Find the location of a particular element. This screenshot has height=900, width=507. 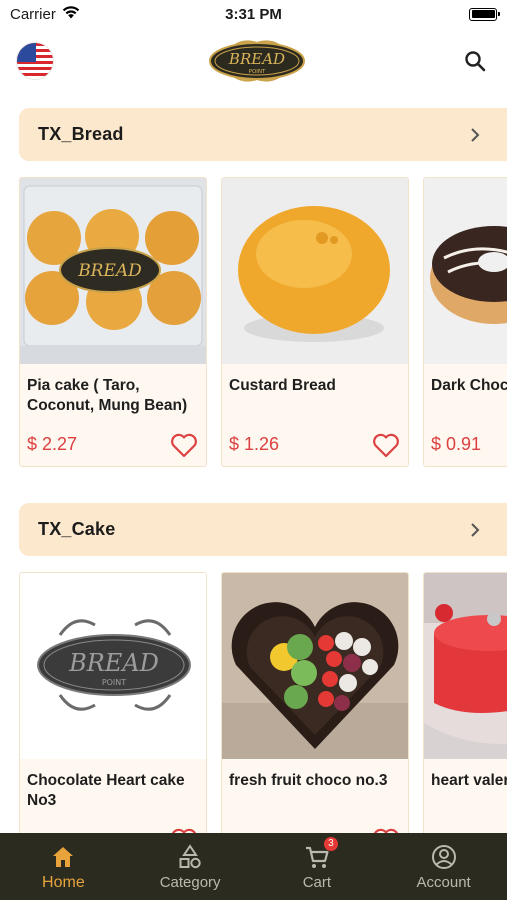

product-name: heart valer is located at coordinates (469, 780).